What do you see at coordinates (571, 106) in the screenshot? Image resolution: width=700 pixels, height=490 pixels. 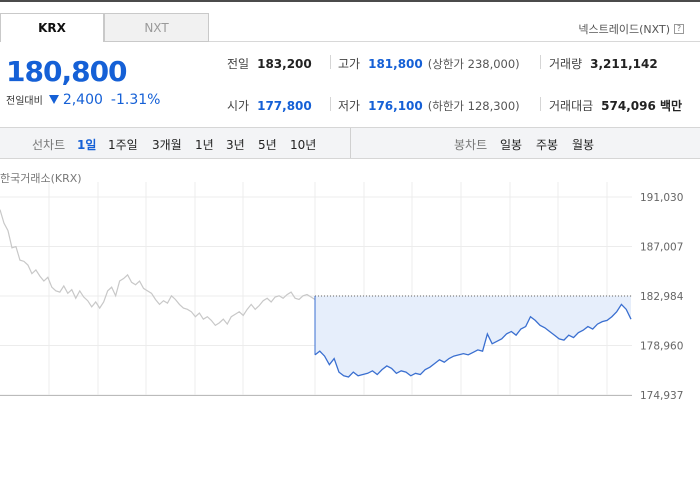 I see `stat-label: 거래대금` at bounding box center [571, 106].